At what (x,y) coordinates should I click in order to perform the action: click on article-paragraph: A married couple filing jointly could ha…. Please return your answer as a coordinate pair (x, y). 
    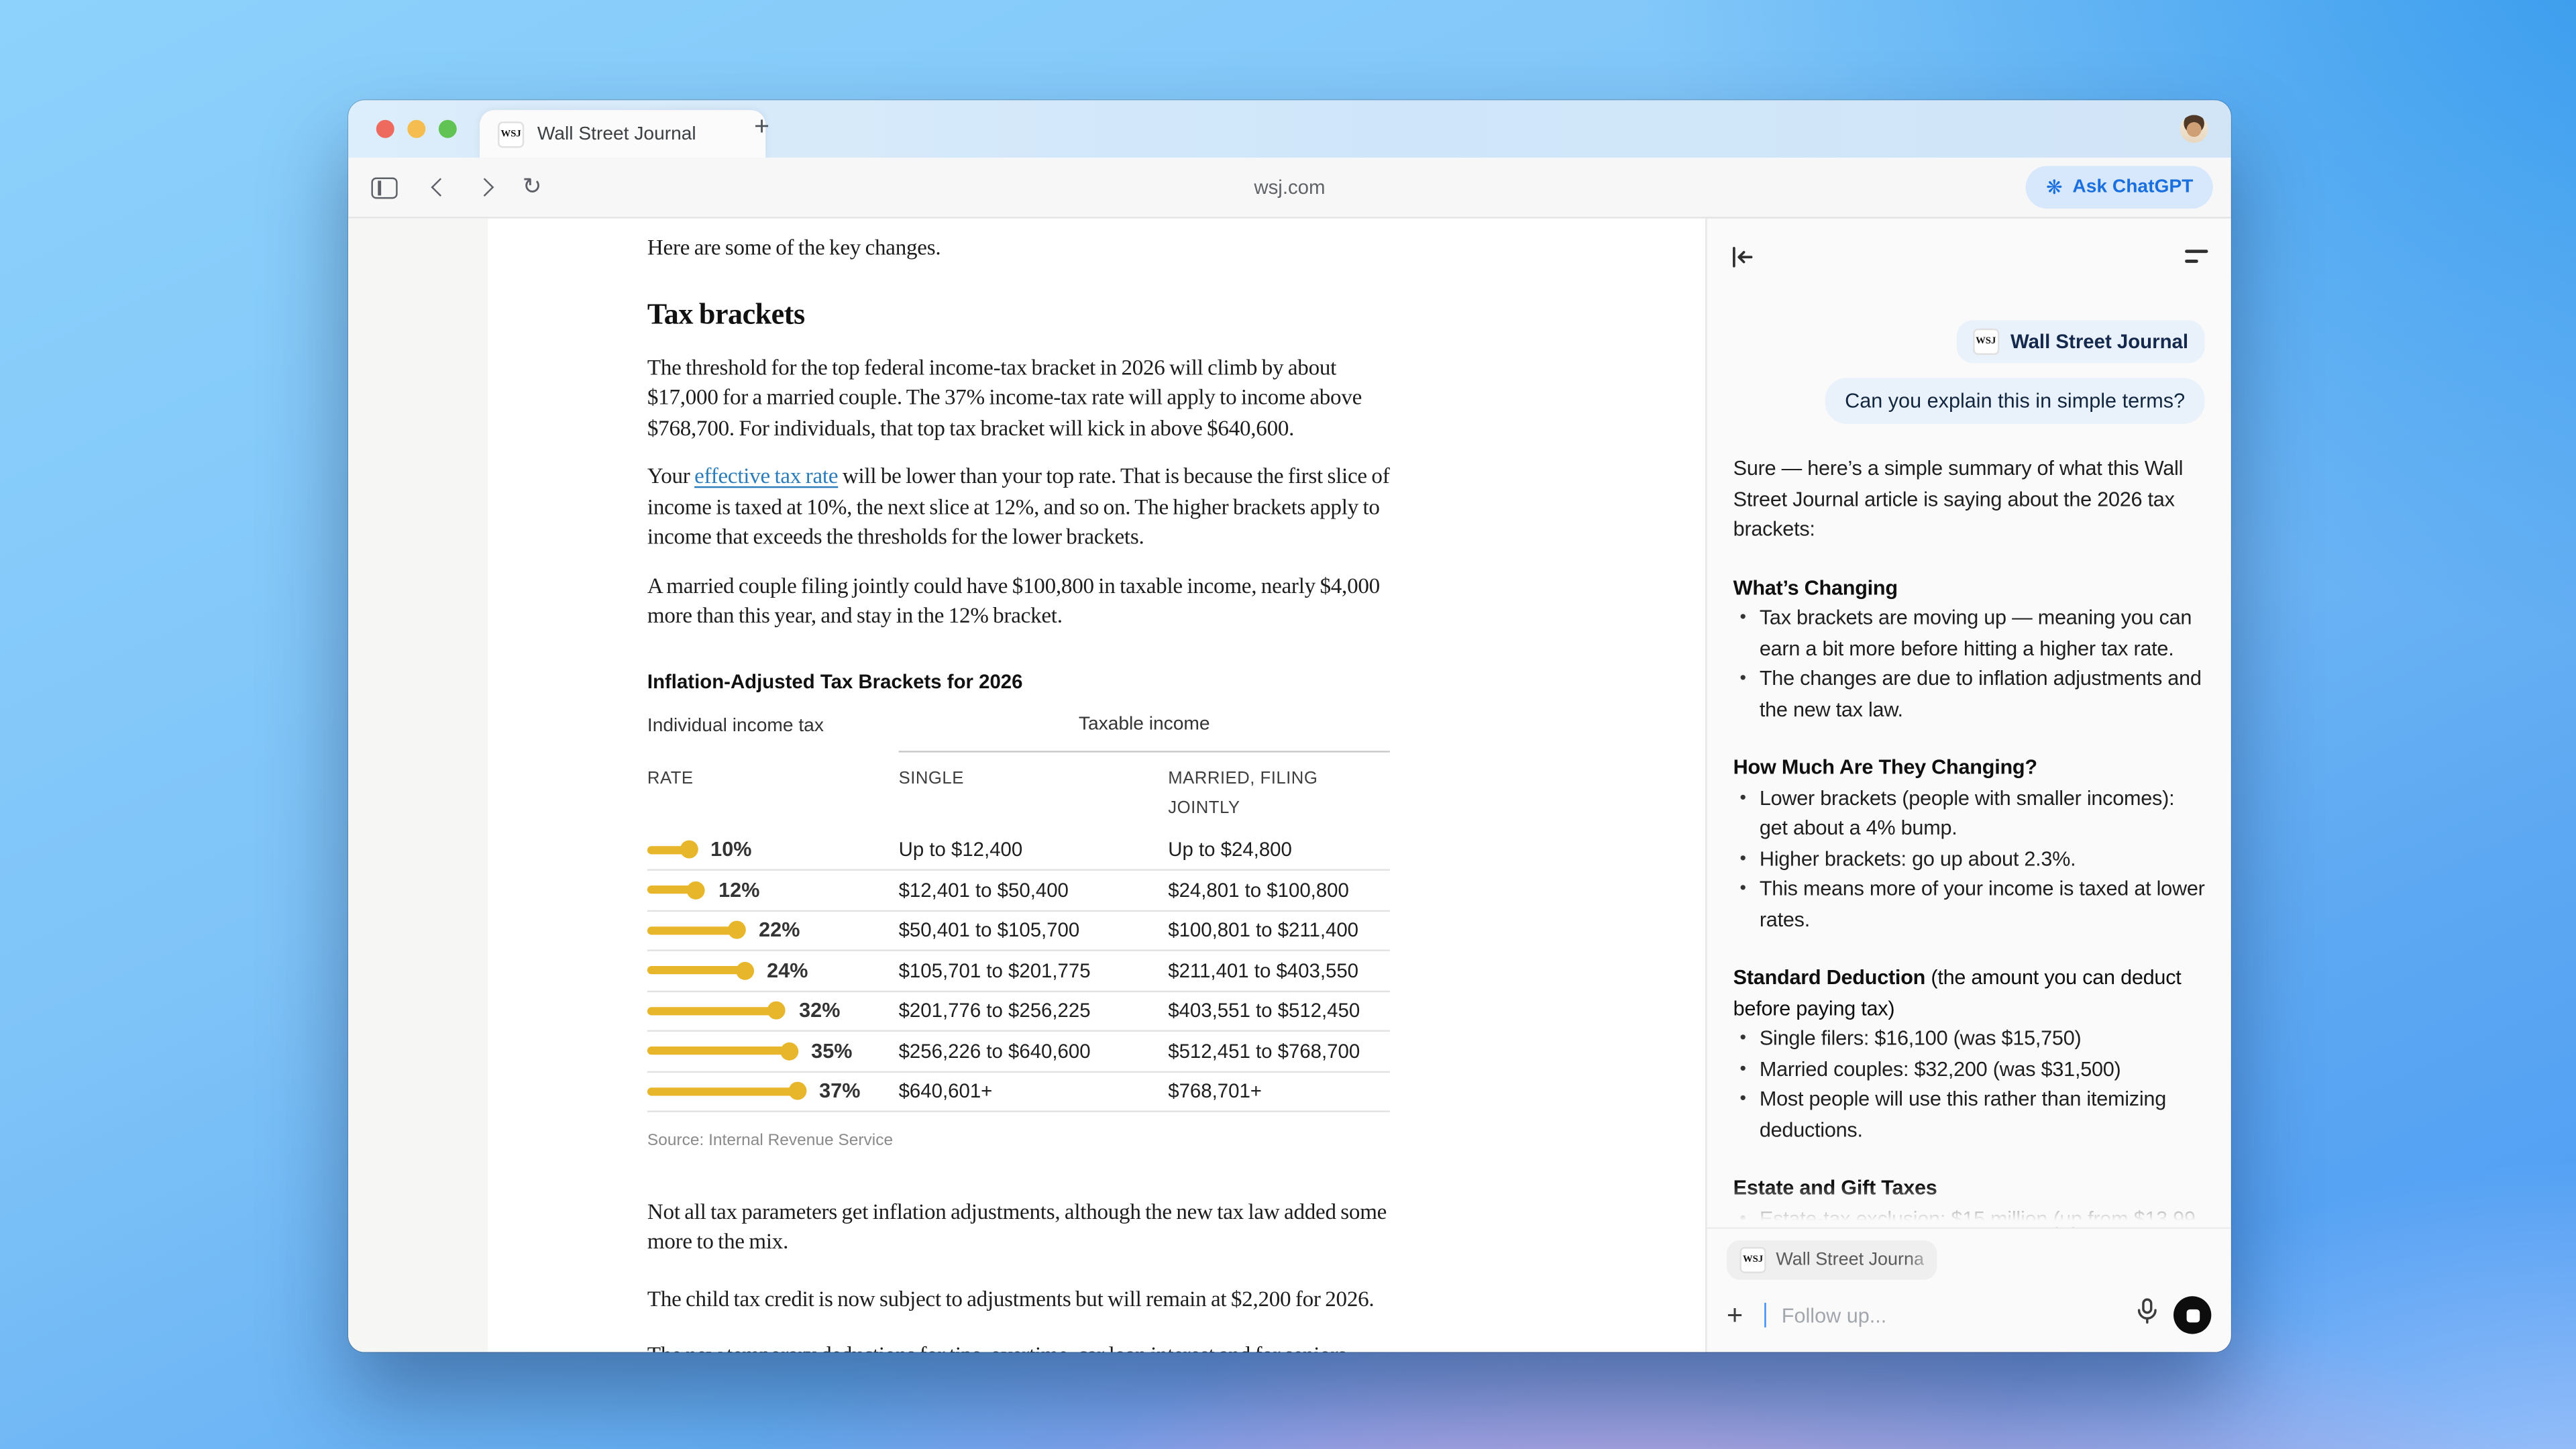
    Looking at the image, I should click on (1013, 600).